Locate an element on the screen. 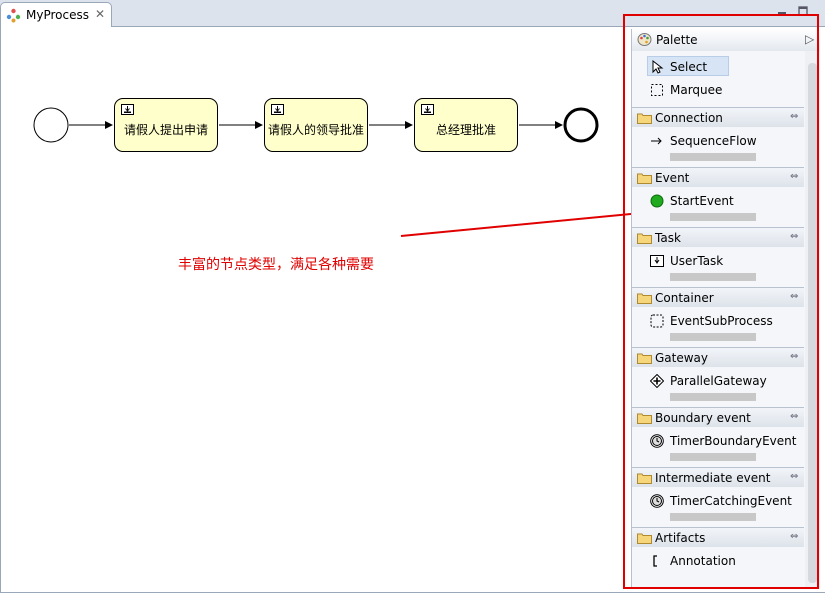 The width and height of the screenshot is (825, 595). palette-item-label: TimerCatchingEvent is located at coordinates (731, 501).